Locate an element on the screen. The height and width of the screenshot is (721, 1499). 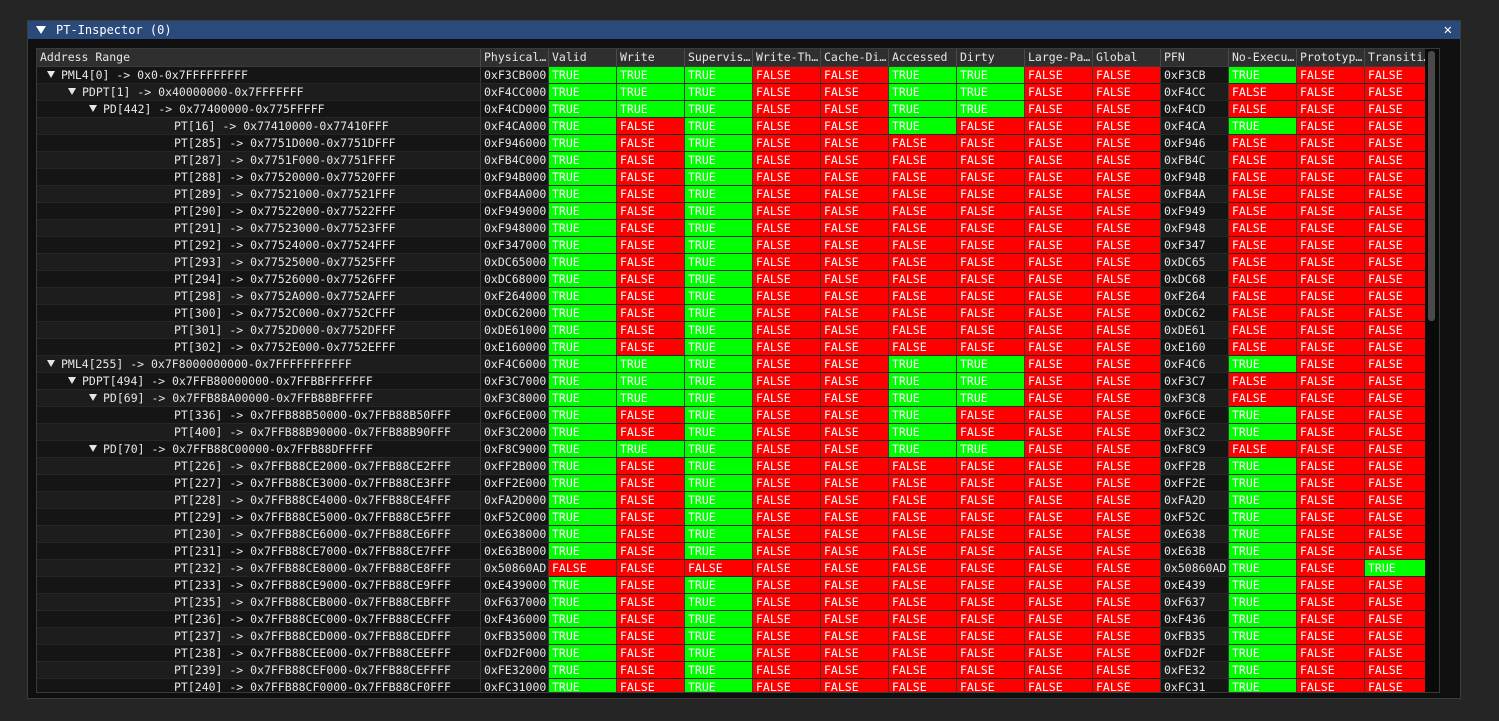
address-range-cell: PT[227] -> 0x7FFB88CE3000-0x7FFB88CE3FFF is located at coordinates (259, 483).